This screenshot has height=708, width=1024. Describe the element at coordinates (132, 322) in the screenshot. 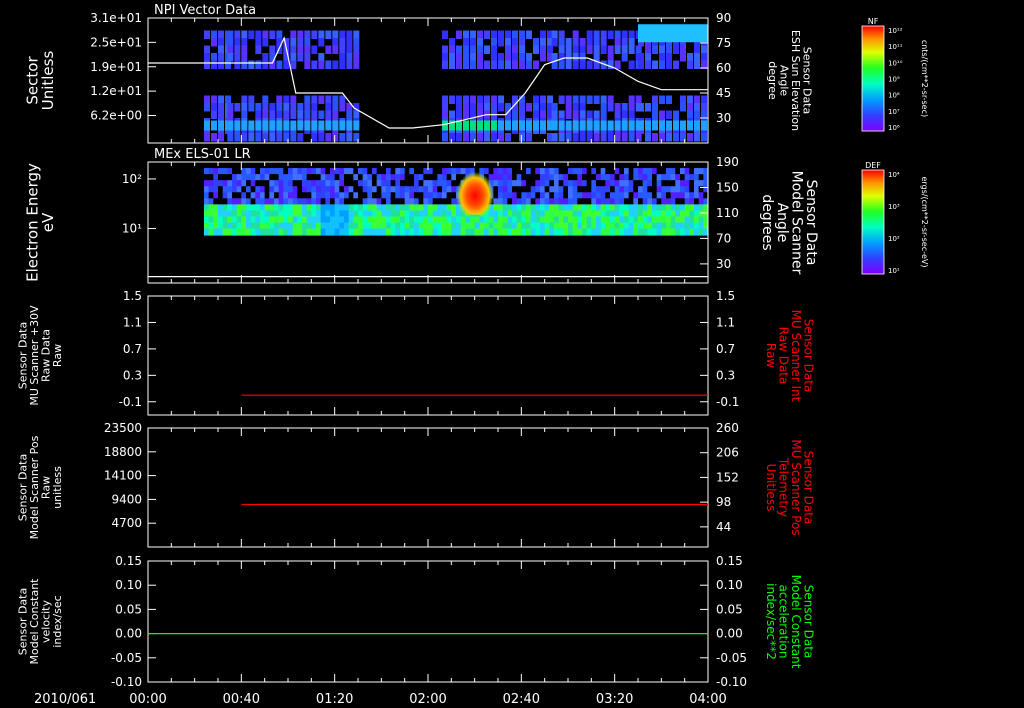

I see `y-tick-label: 1.1` at that location.